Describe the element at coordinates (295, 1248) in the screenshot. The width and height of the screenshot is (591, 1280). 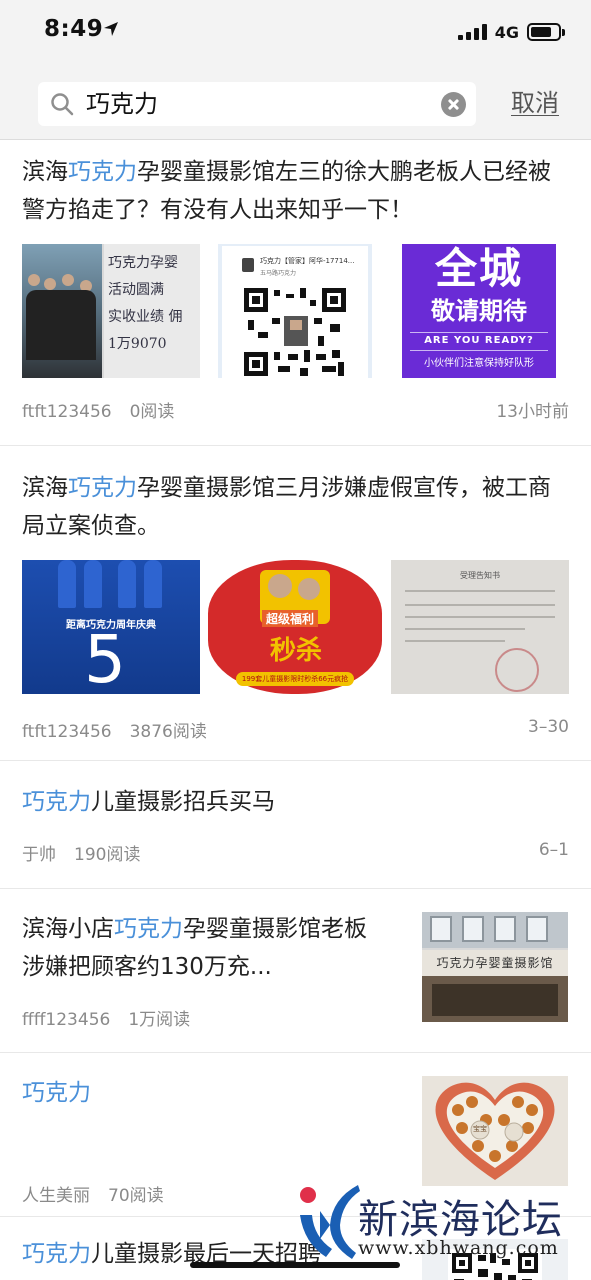
I see `result-item: 巧克力儿童摄影最后一天招聘` at that location.